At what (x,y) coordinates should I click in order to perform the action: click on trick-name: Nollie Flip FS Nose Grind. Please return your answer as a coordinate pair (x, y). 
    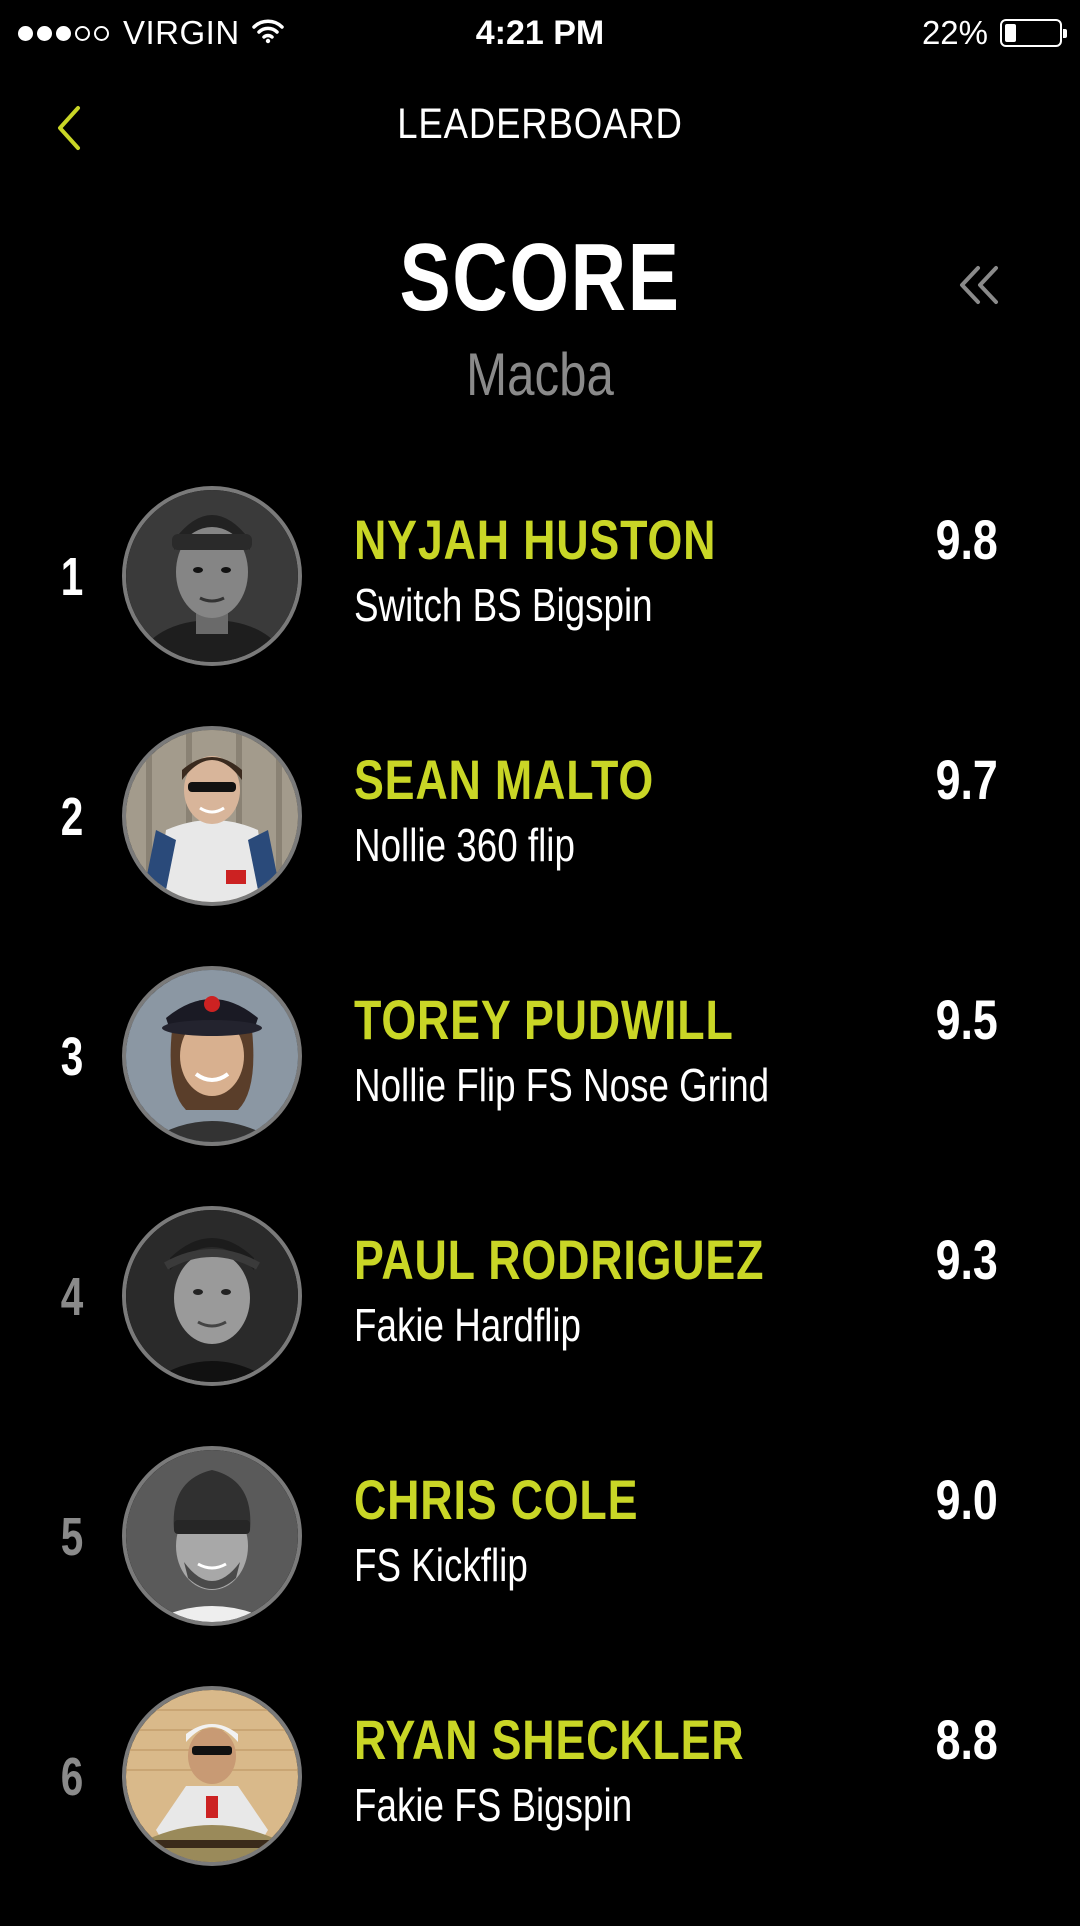
    Looking at the image, I should click on (562, 1085).